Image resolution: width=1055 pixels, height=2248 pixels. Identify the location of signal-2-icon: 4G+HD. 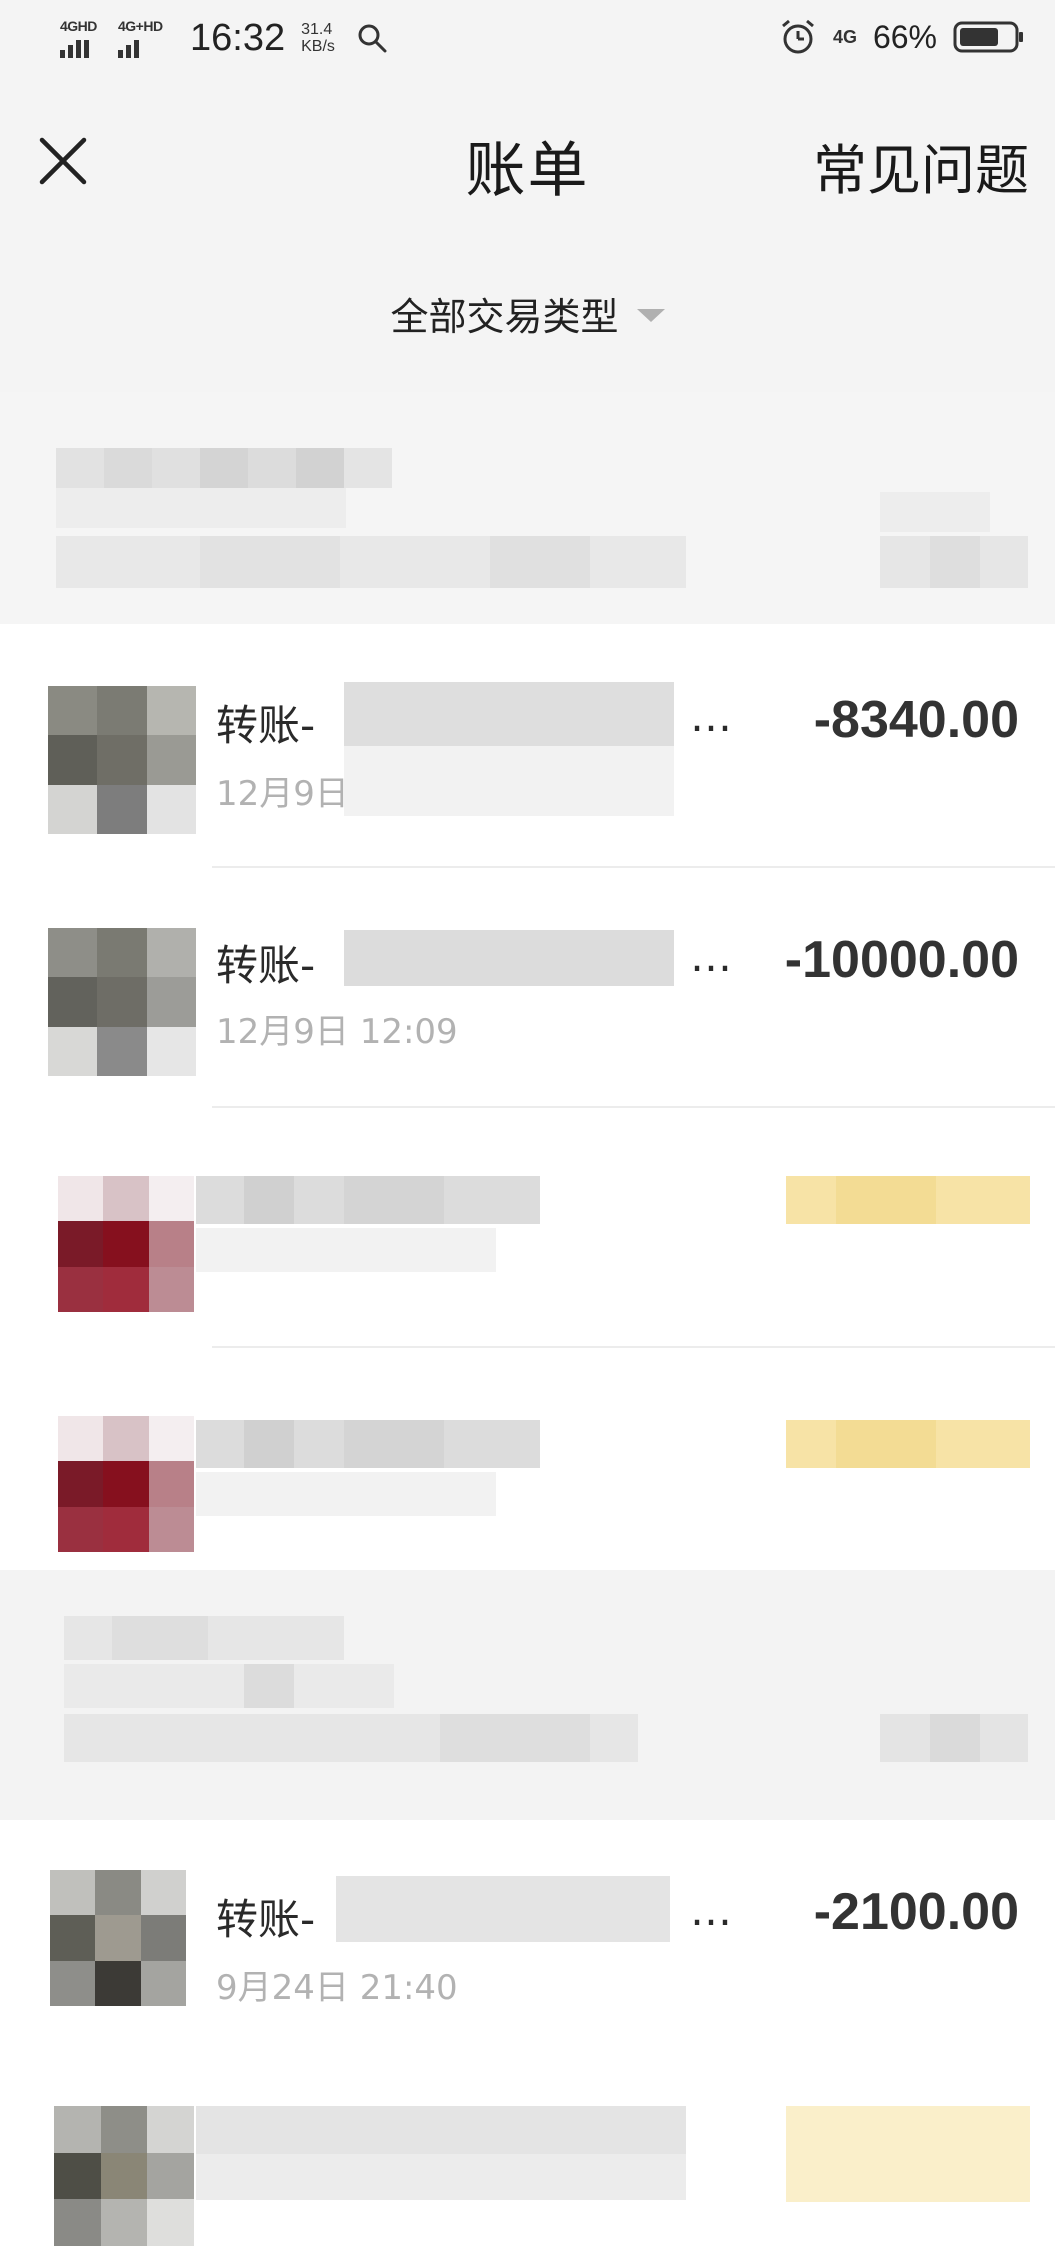
(142, 38).